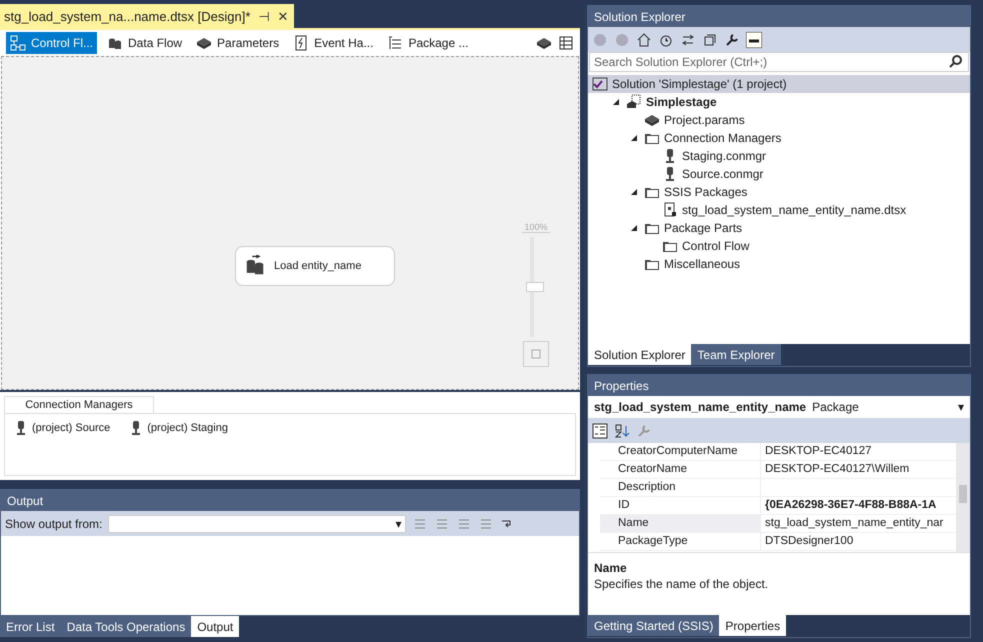 This screenshot has height=642, width=983. I want to click on tree-item: Connection Managers, so click(779, 138).